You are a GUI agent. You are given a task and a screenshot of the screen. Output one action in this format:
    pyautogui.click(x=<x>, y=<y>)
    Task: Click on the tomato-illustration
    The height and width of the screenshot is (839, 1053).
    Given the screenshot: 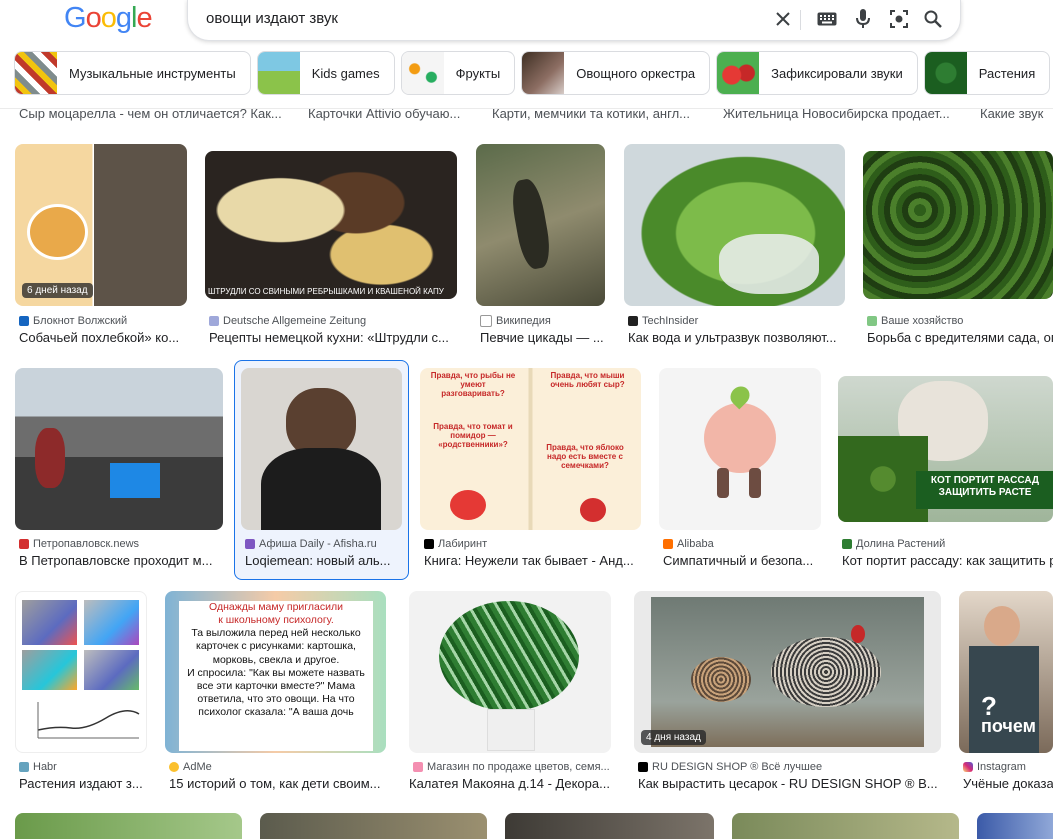 What is the action you would take?
    pyautogui.click(x=468, y=505)
    